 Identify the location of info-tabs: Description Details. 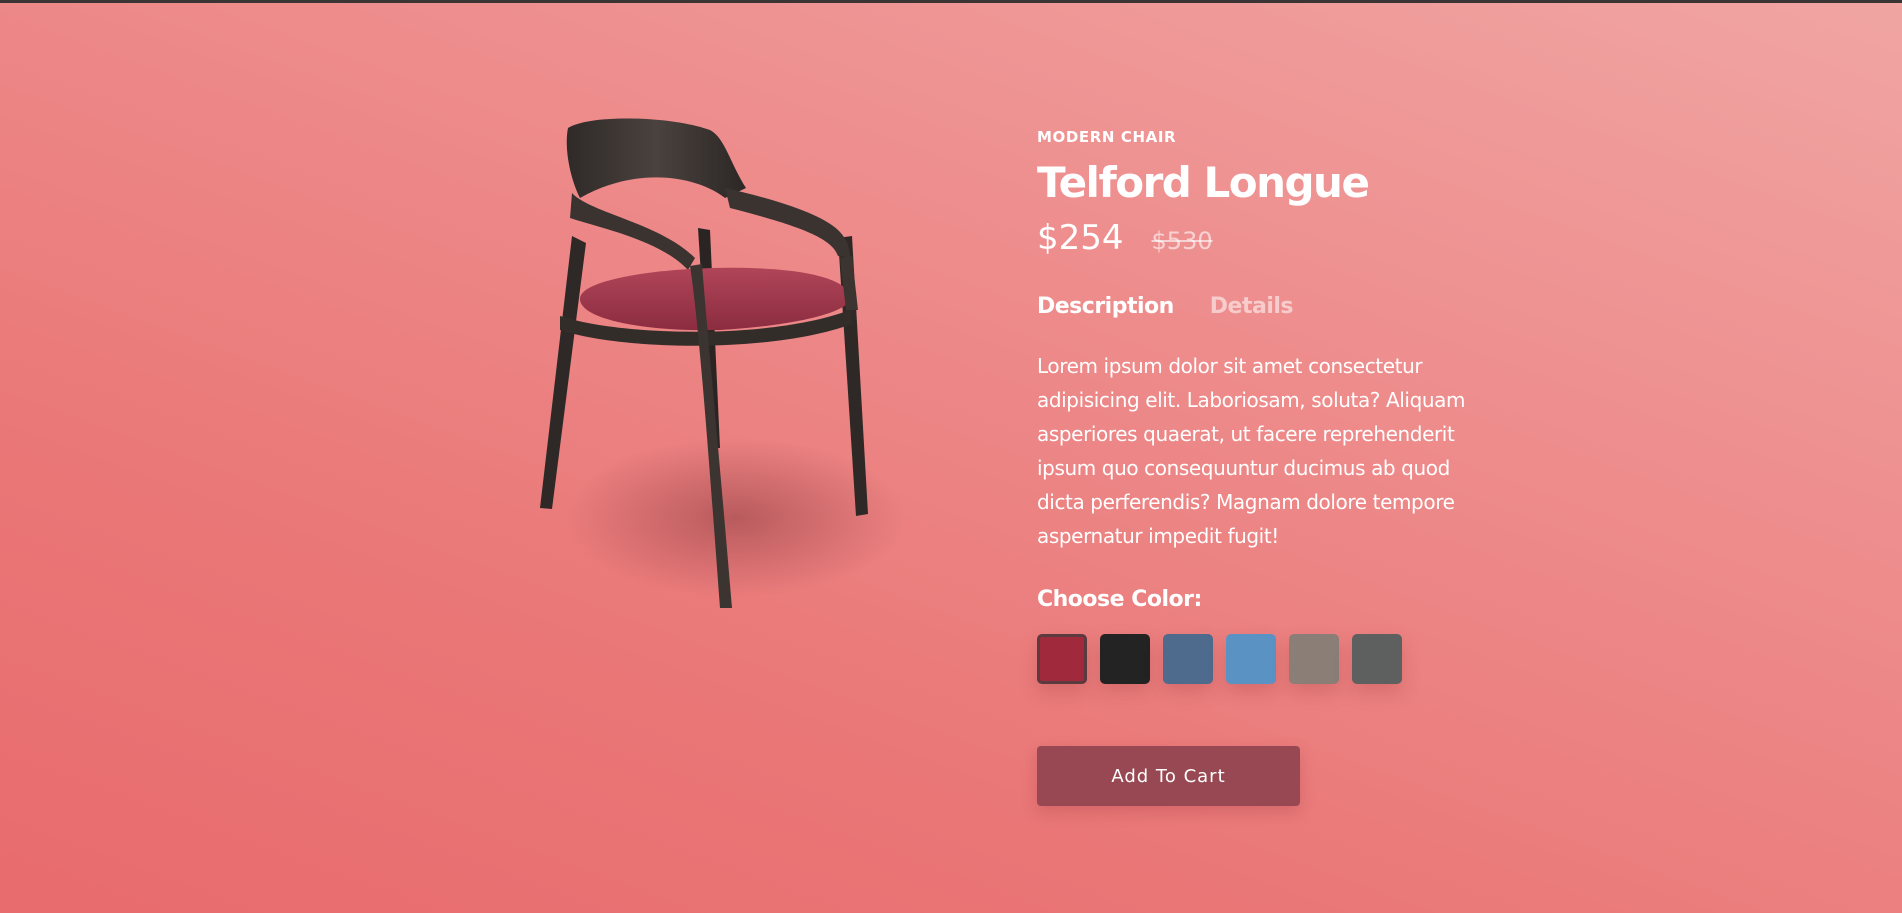
(1267, 306).